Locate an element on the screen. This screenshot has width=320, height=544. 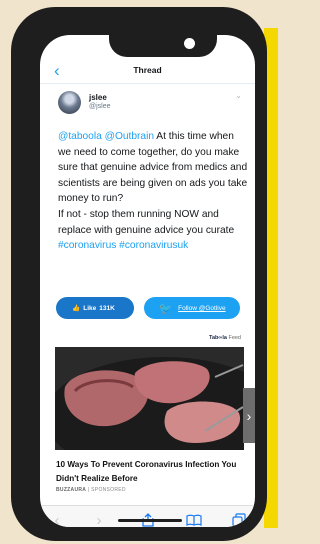
ad-image is located at coordinates (149, 398).